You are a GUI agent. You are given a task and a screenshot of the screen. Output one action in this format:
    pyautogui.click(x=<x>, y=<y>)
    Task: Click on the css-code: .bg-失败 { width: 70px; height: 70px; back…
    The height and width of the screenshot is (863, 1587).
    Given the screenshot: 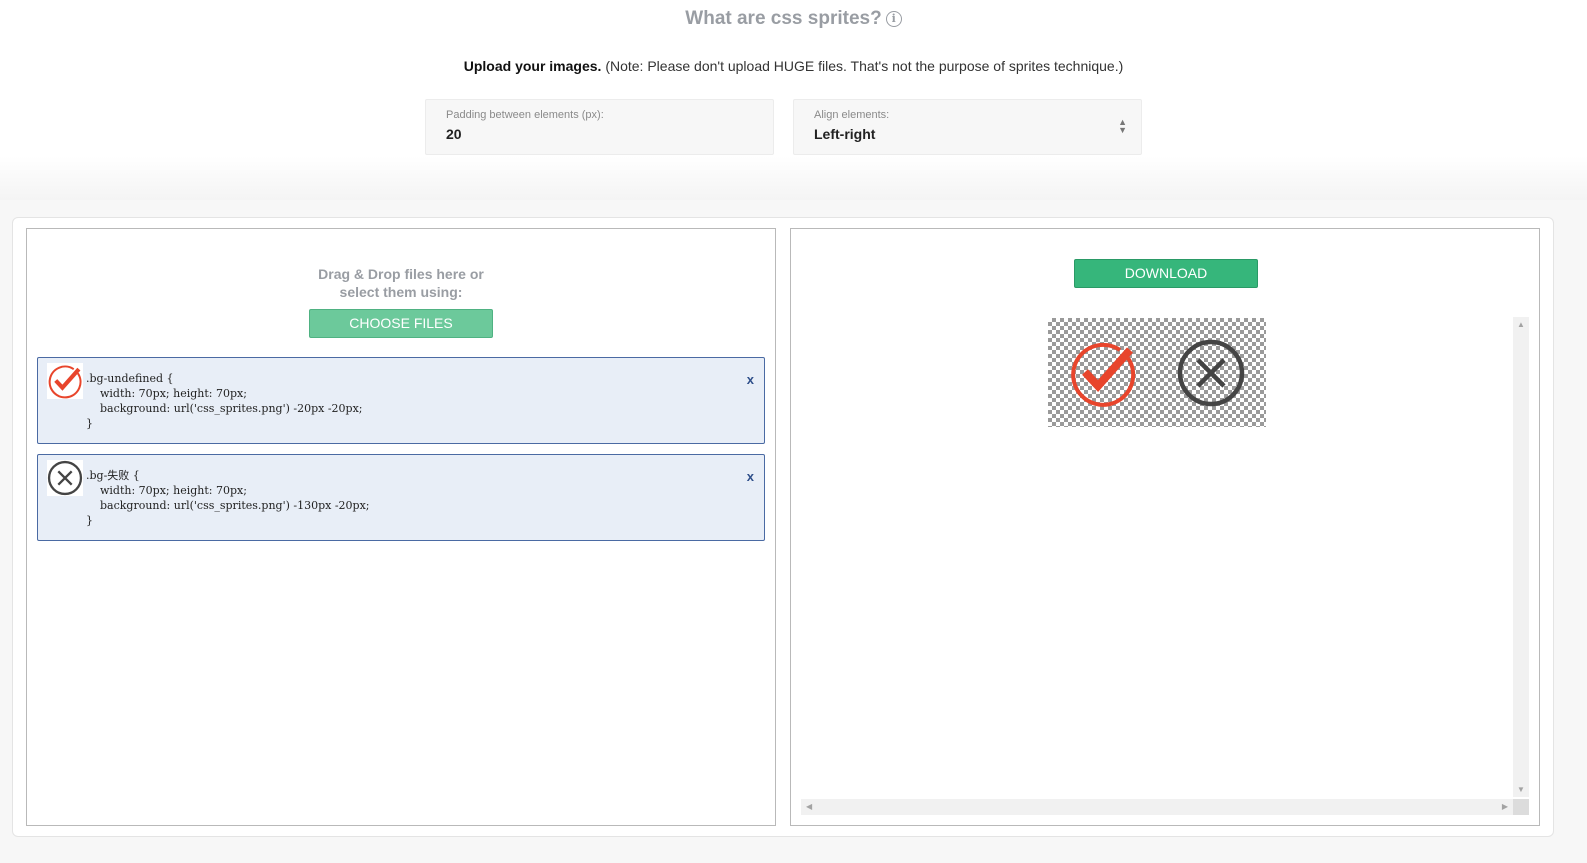 What is the action you would take?
    pyautogui.click(x=228, y=498)
    